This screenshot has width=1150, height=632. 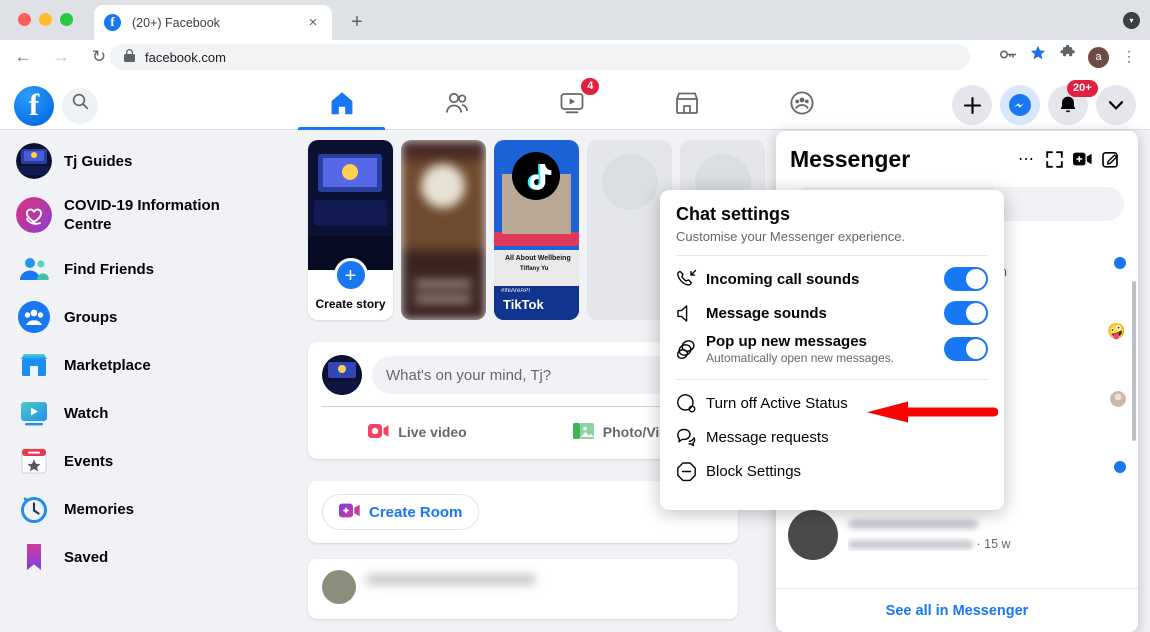 I want to click on saved-icon, so click(x=34, y=557).